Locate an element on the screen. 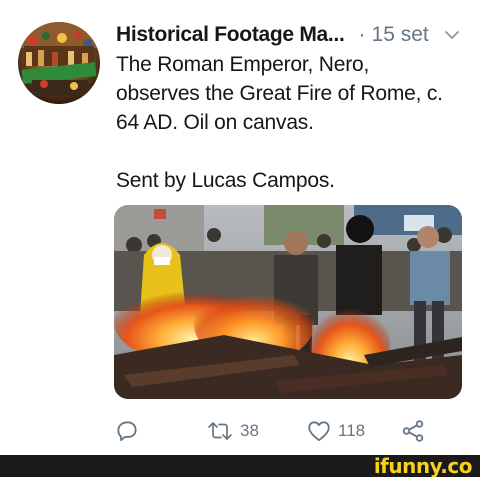 The width and height of the screenshot is (480, 477). share-icon is located at coordinates (413, 431).